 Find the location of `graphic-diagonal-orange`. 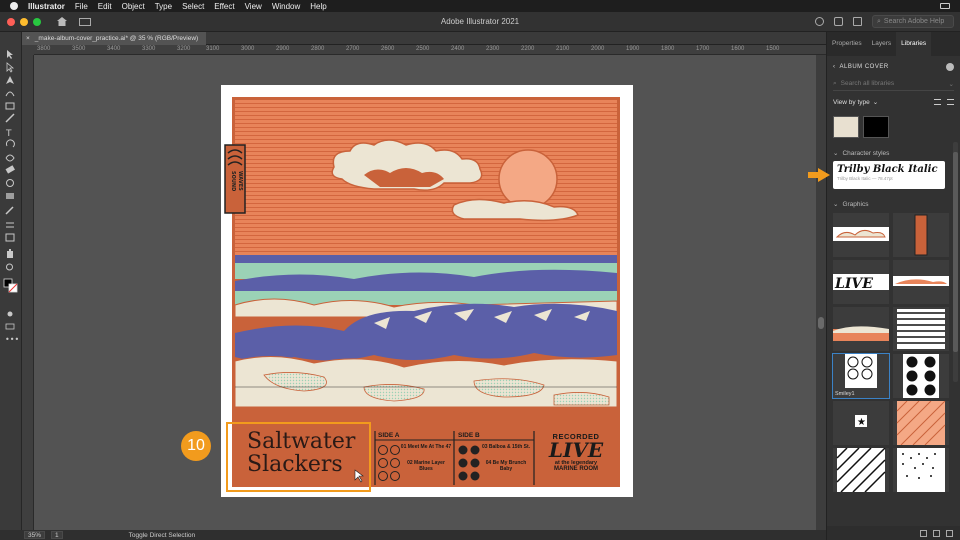

graphic-diagonal-orange is located at coordinates (921, 423).